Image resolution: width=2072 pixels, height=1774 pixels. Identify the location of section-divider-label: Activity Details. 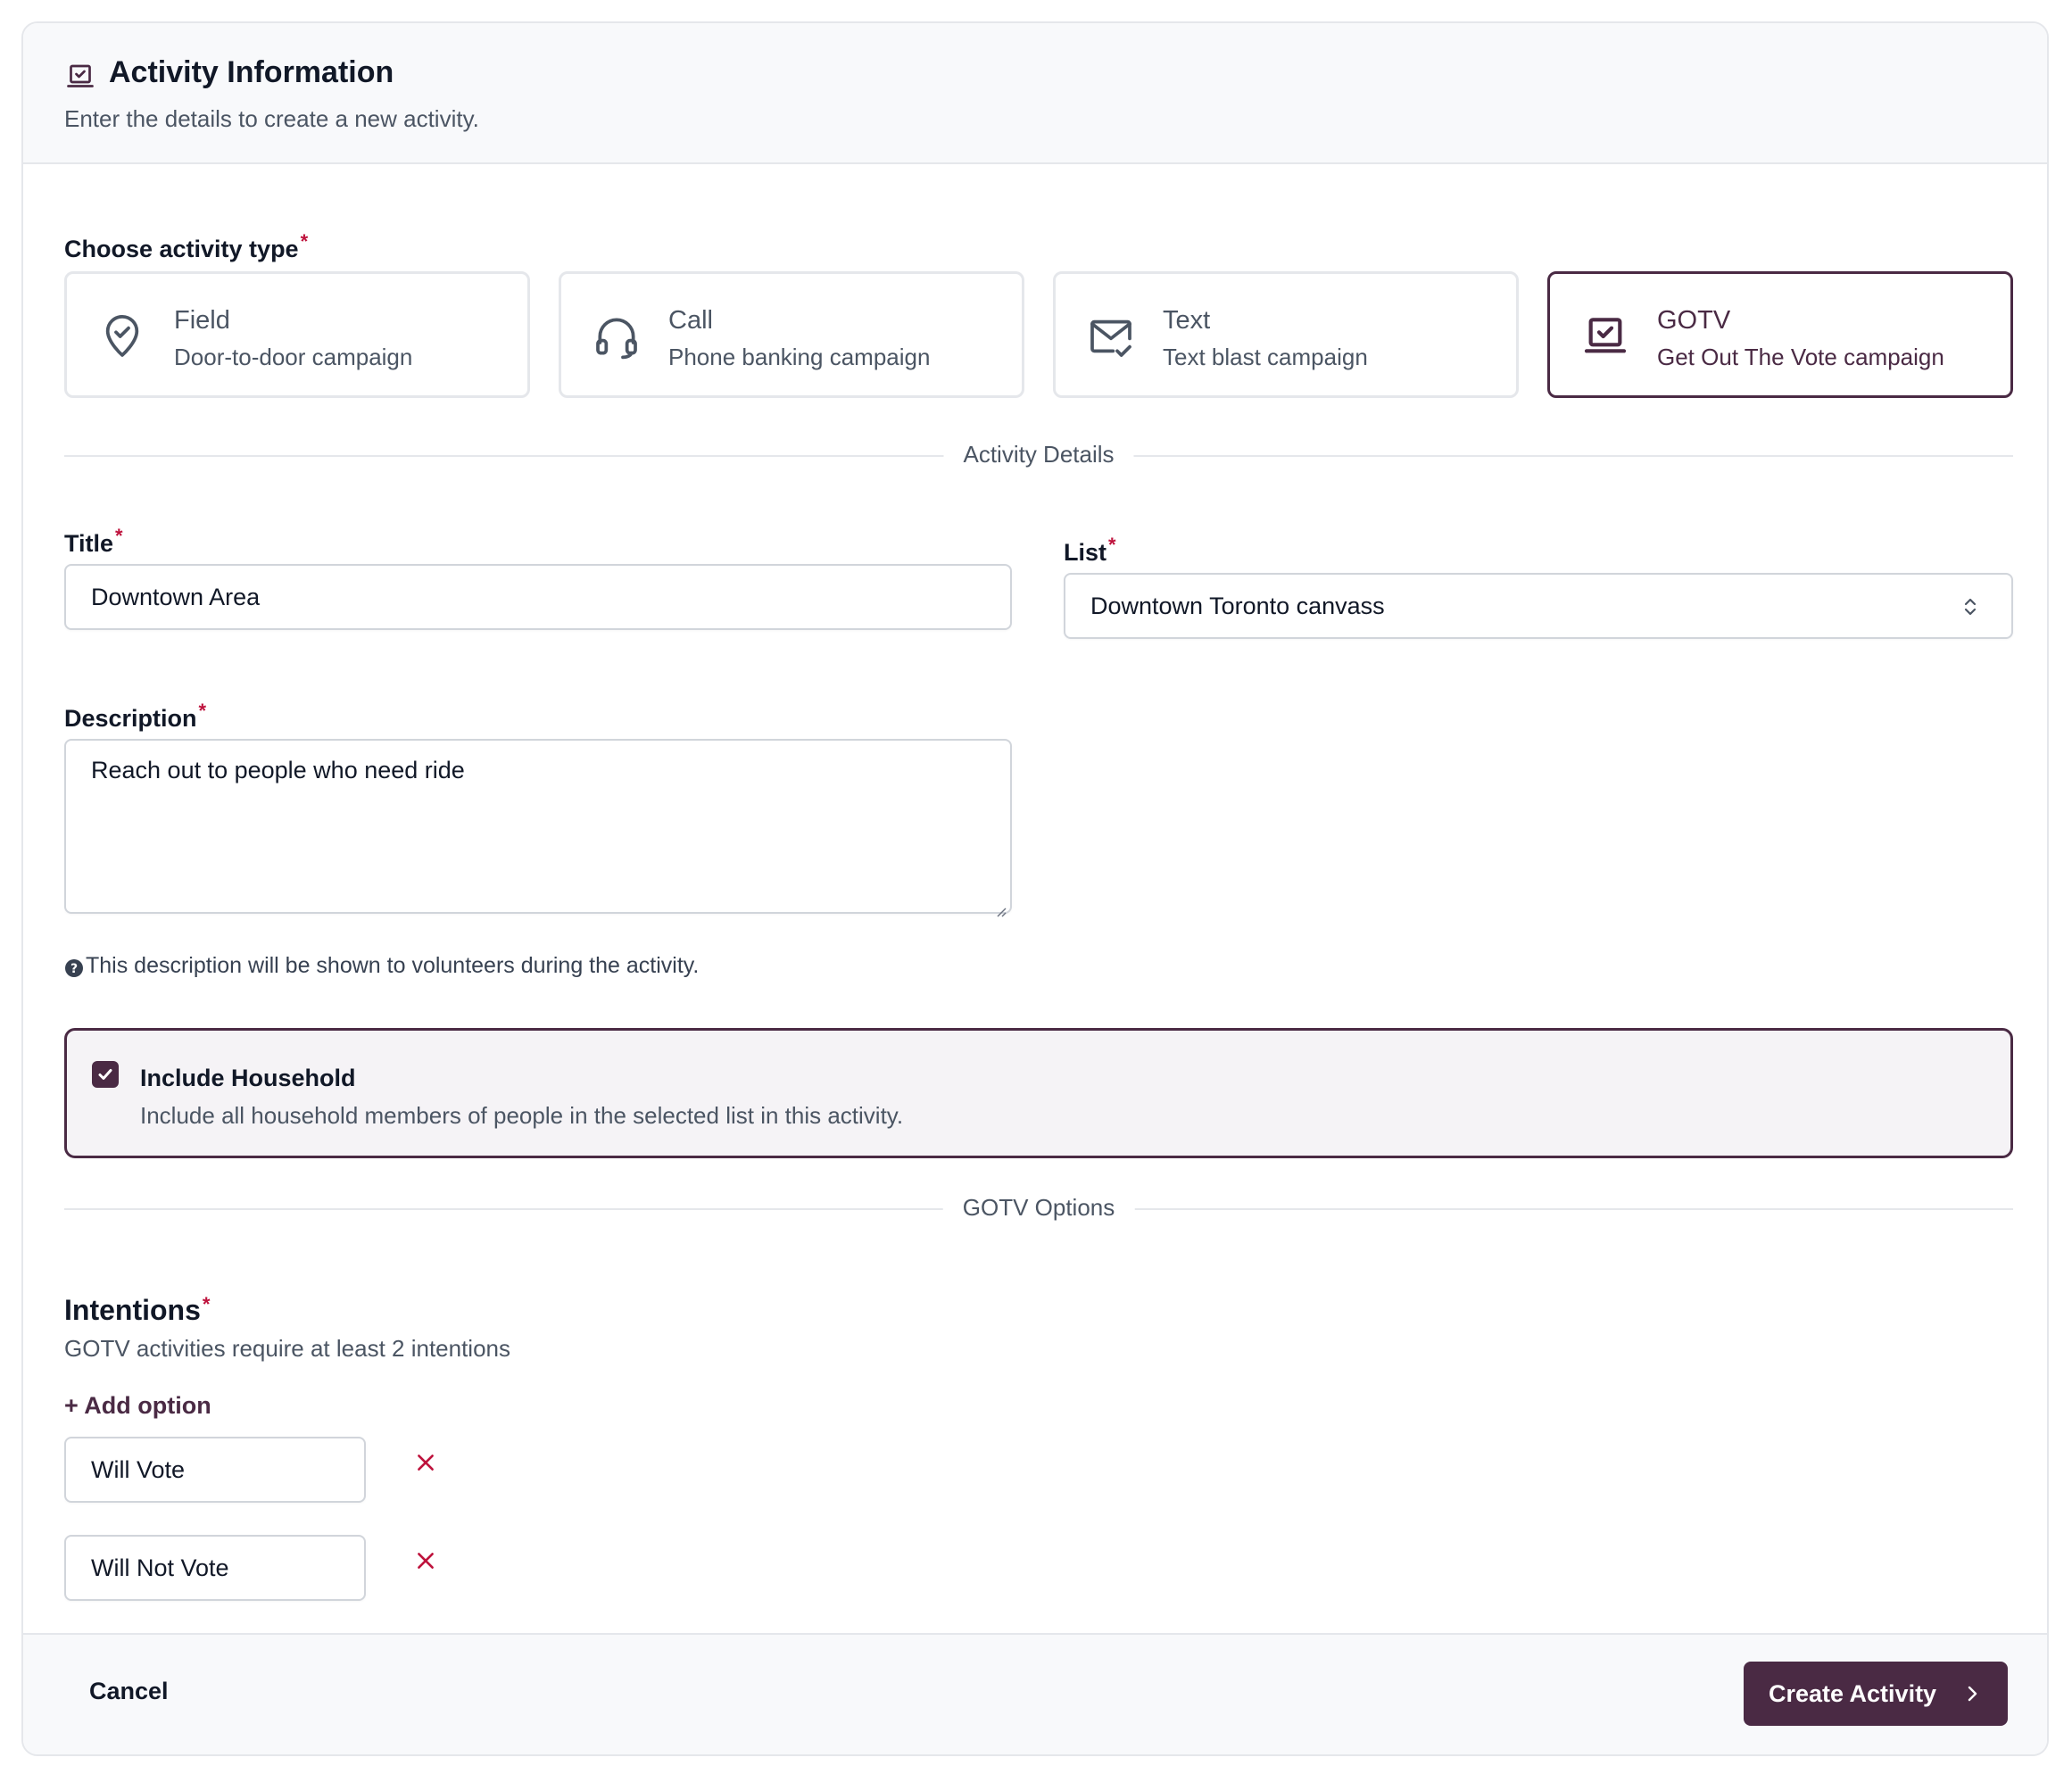
(1038, 454).